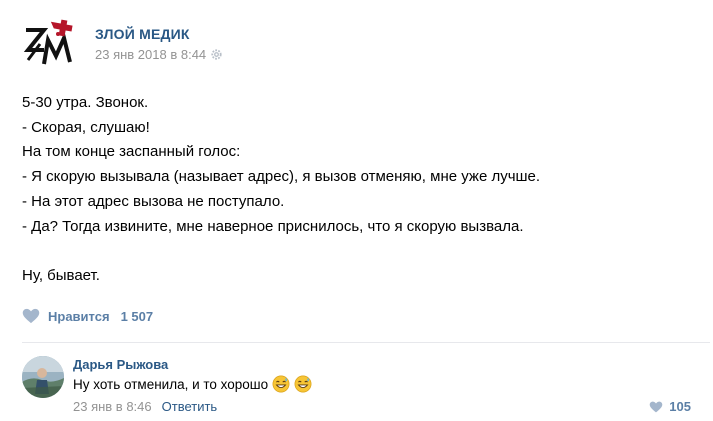 Image resolution: width=713 pixels, height=421 pixels. What do you see at coordinates (85, 102) in the screenshot?
I see `post-line: 5-30 утра. Звонок.` at bounding box center [85, 102].